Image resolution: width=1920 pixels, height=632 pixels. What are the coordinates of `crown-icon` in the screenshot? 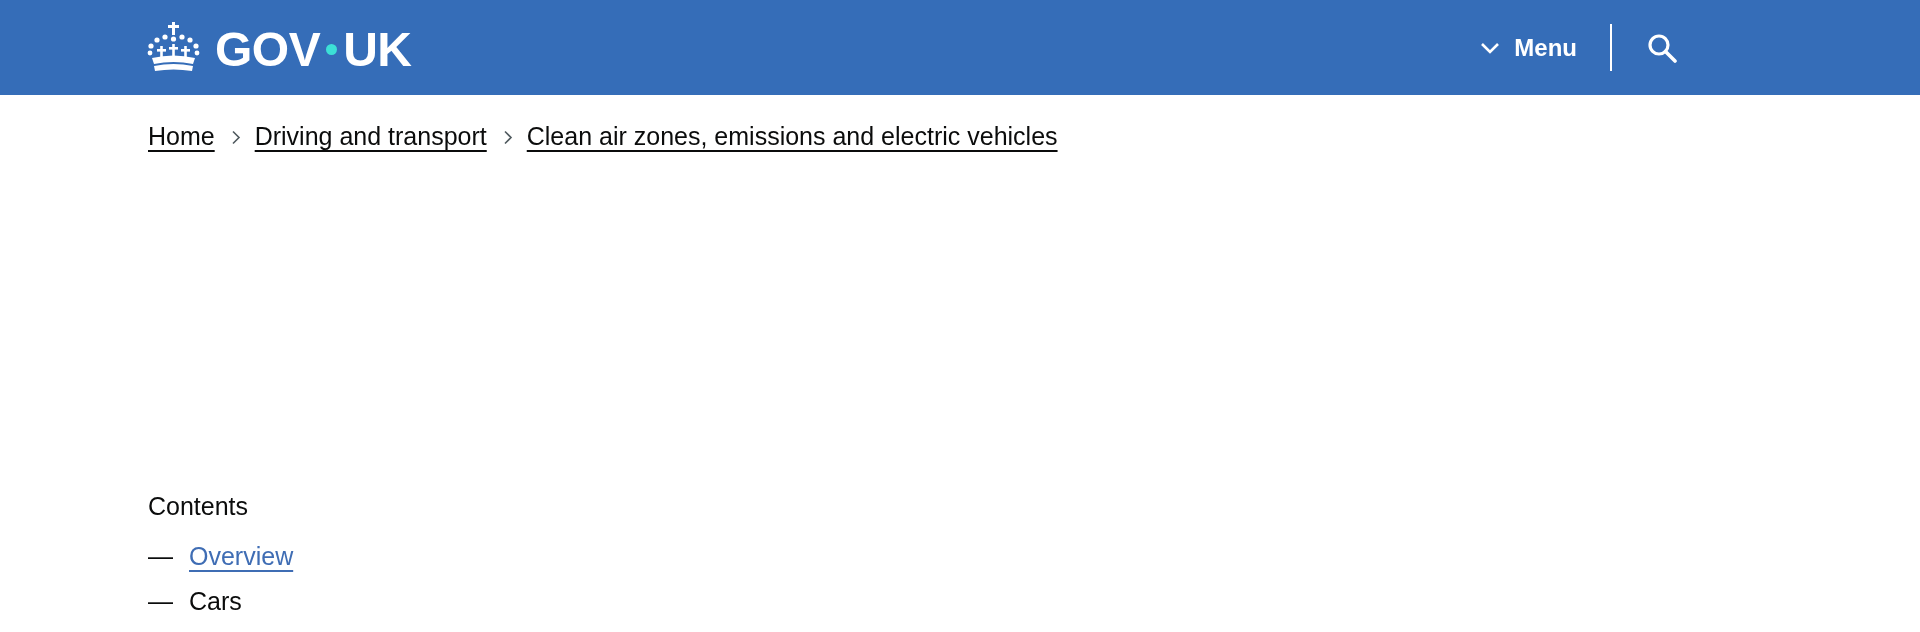 It's located at (173, 46).